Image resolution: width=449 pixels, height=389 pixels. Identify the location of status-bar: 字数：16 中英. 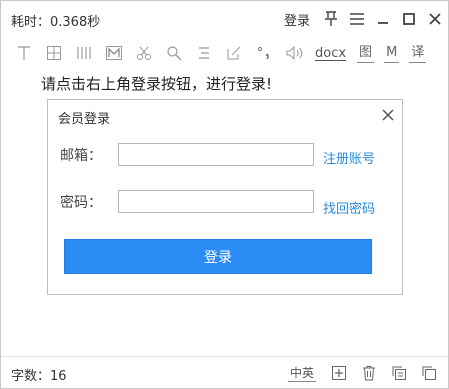
(224, 372).